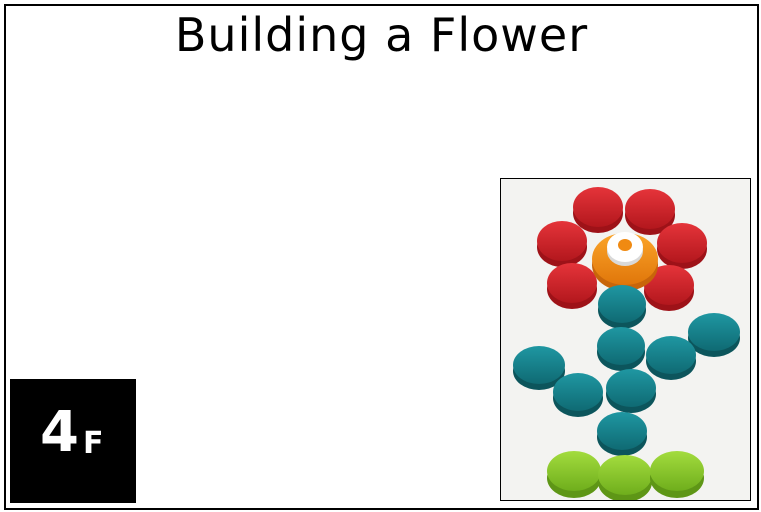  Describe the element at coordinates (59, 432) in the screenshot. I see `badge-number: 4` at that location.